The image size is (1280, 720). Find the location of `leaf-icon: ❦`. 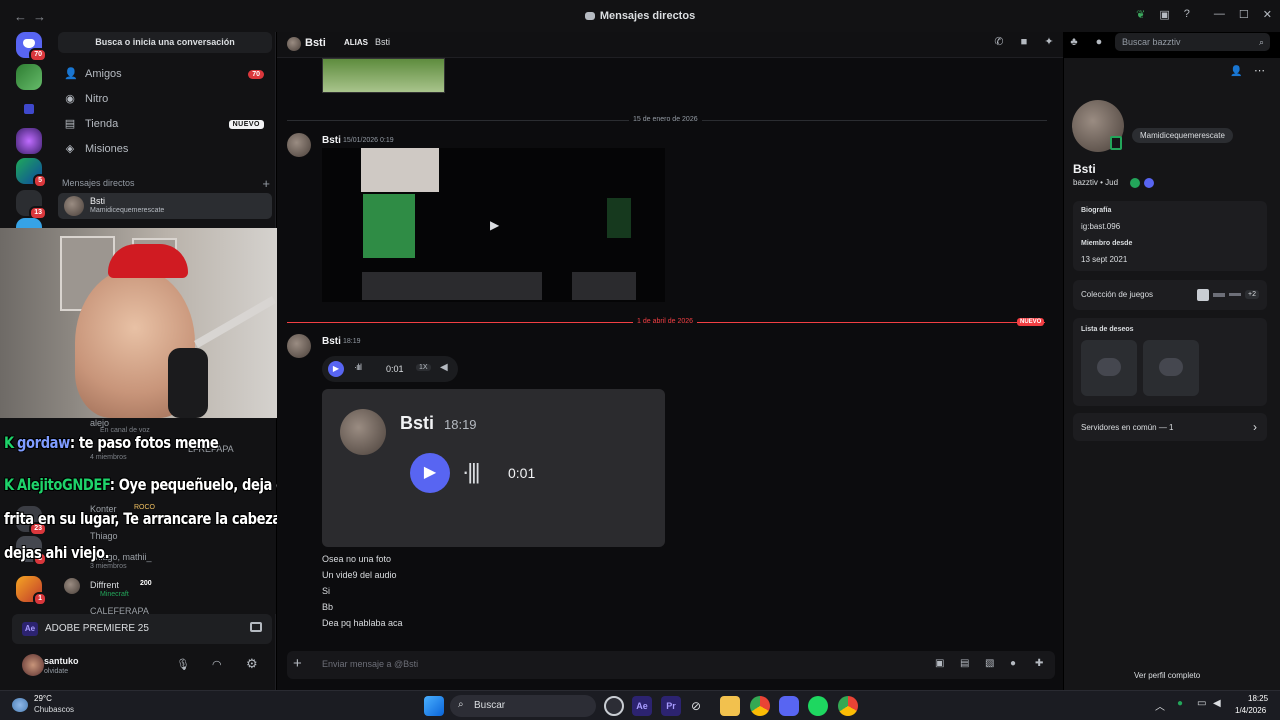

leaf-icon: ❦ is located at coordinates (1140, 14).